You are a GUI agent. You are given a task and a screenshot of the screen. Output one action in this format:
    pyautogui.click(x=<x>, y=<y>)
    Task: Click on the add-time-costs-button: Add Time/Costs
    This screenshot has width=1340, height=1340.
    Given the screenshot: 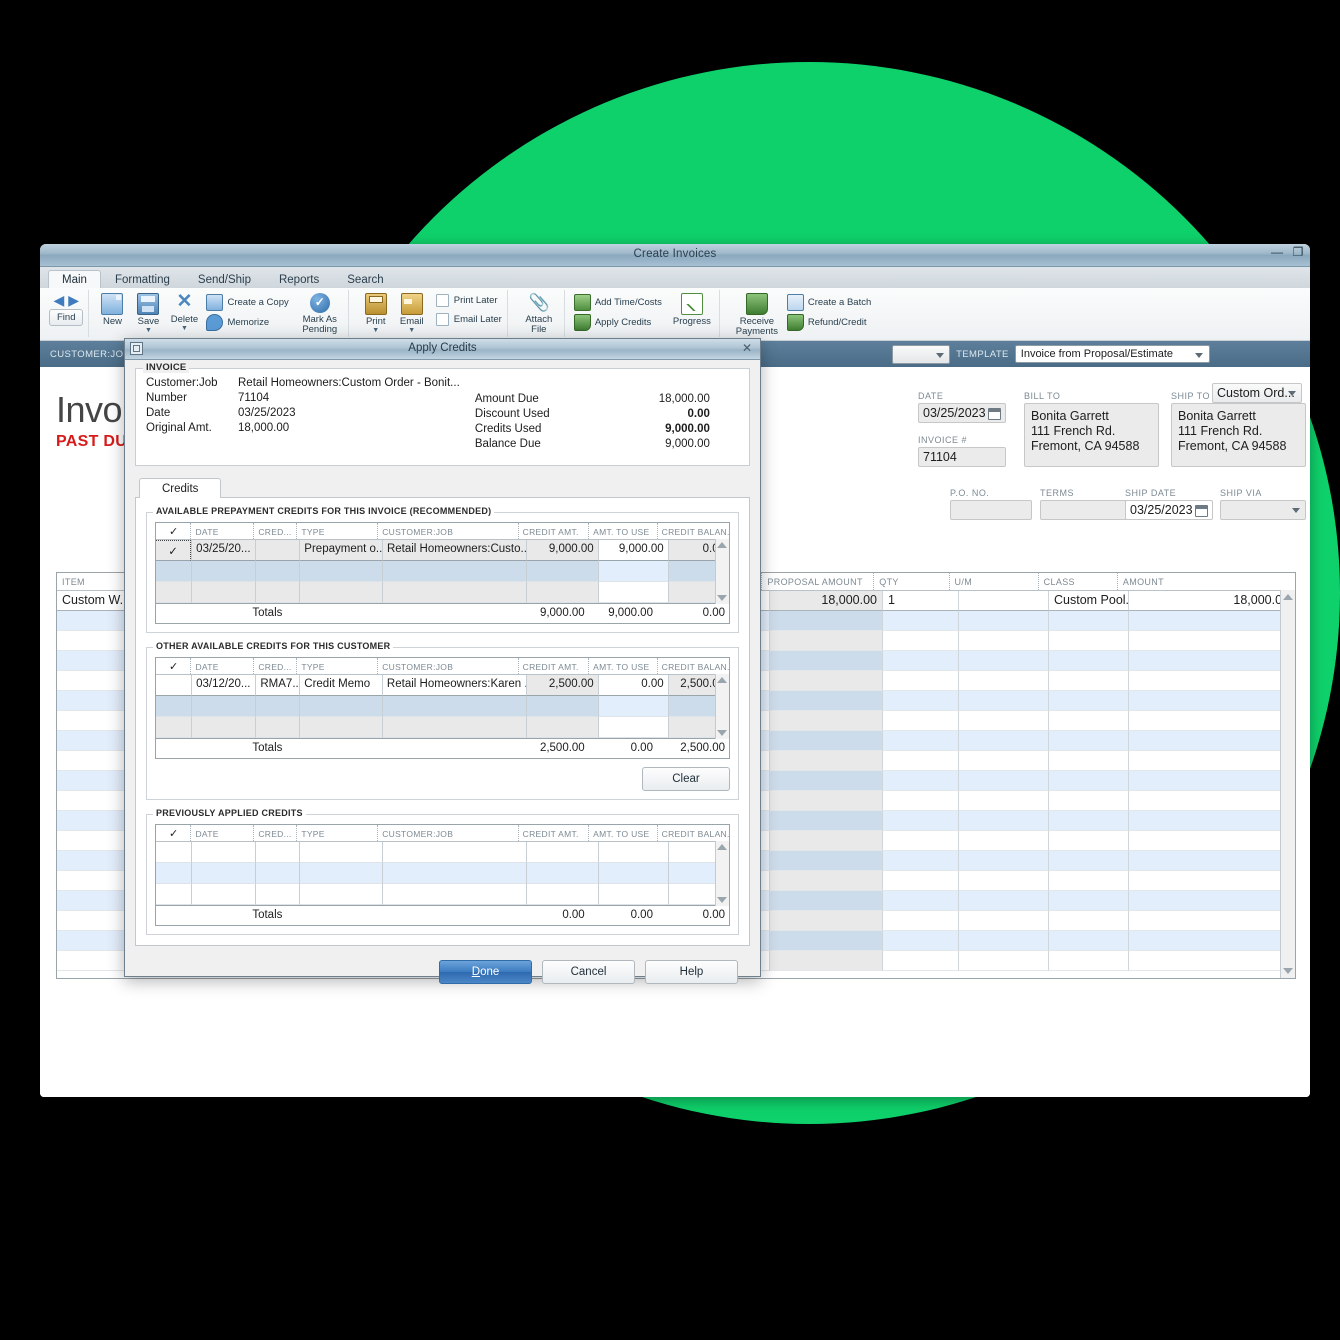 What is the action you would take?
    pyautogui.click(x=617, y=302)
    